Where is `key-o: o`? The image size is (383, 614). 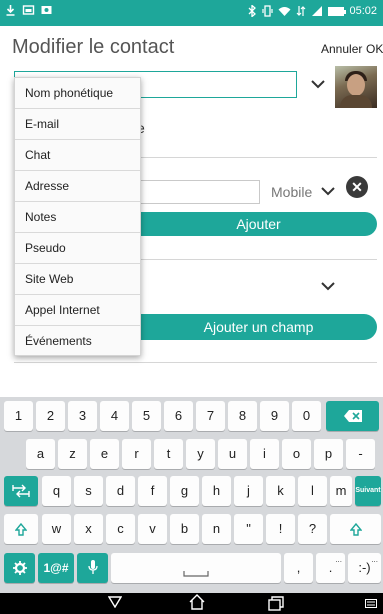 key-o: o is located at coordinates (296, 454).